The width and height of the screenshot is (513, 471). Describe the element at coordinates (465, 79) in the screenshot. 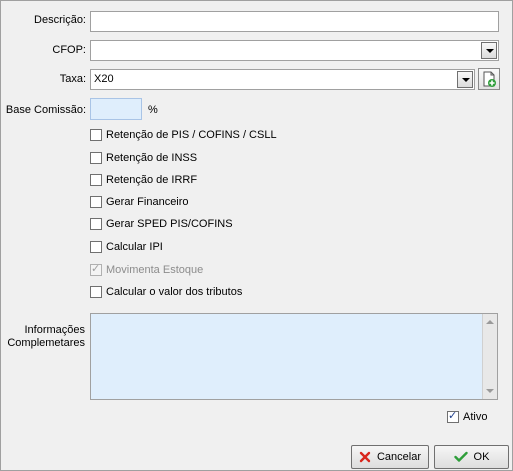

I see `taxa-dropdown-button` at that location.